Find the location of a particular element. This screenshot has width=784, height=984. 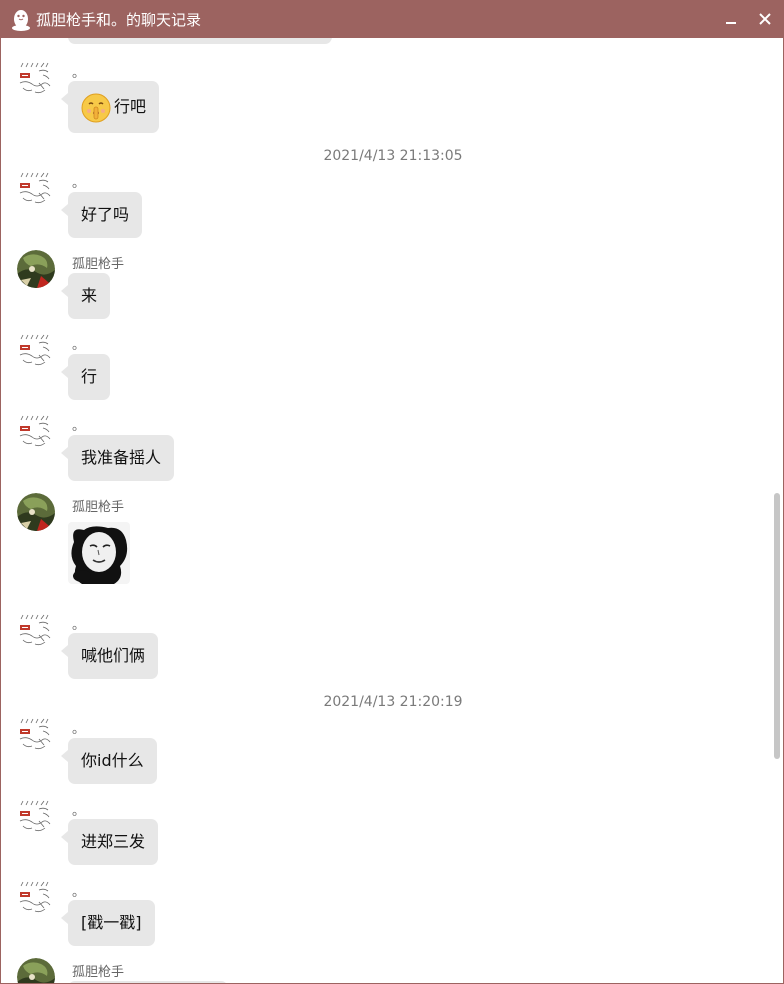

message-bubble: 行吧 is located at coordinates (110, 107).